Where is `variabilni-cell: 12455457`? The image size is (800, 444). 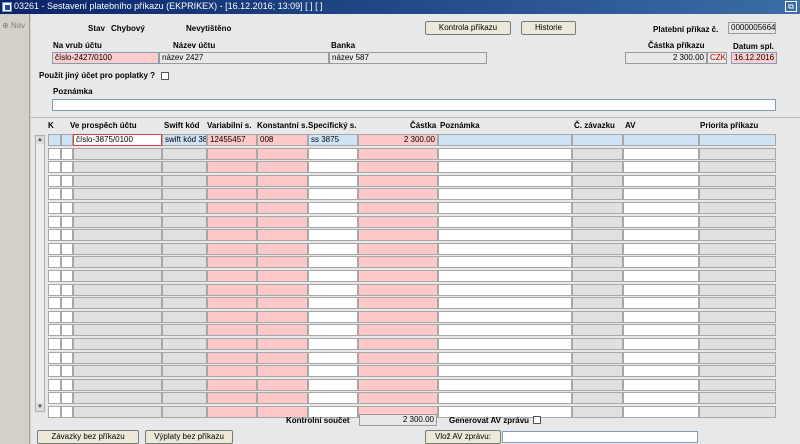 variabilni-cell: 12455457 is located at coordinates (232, 140).